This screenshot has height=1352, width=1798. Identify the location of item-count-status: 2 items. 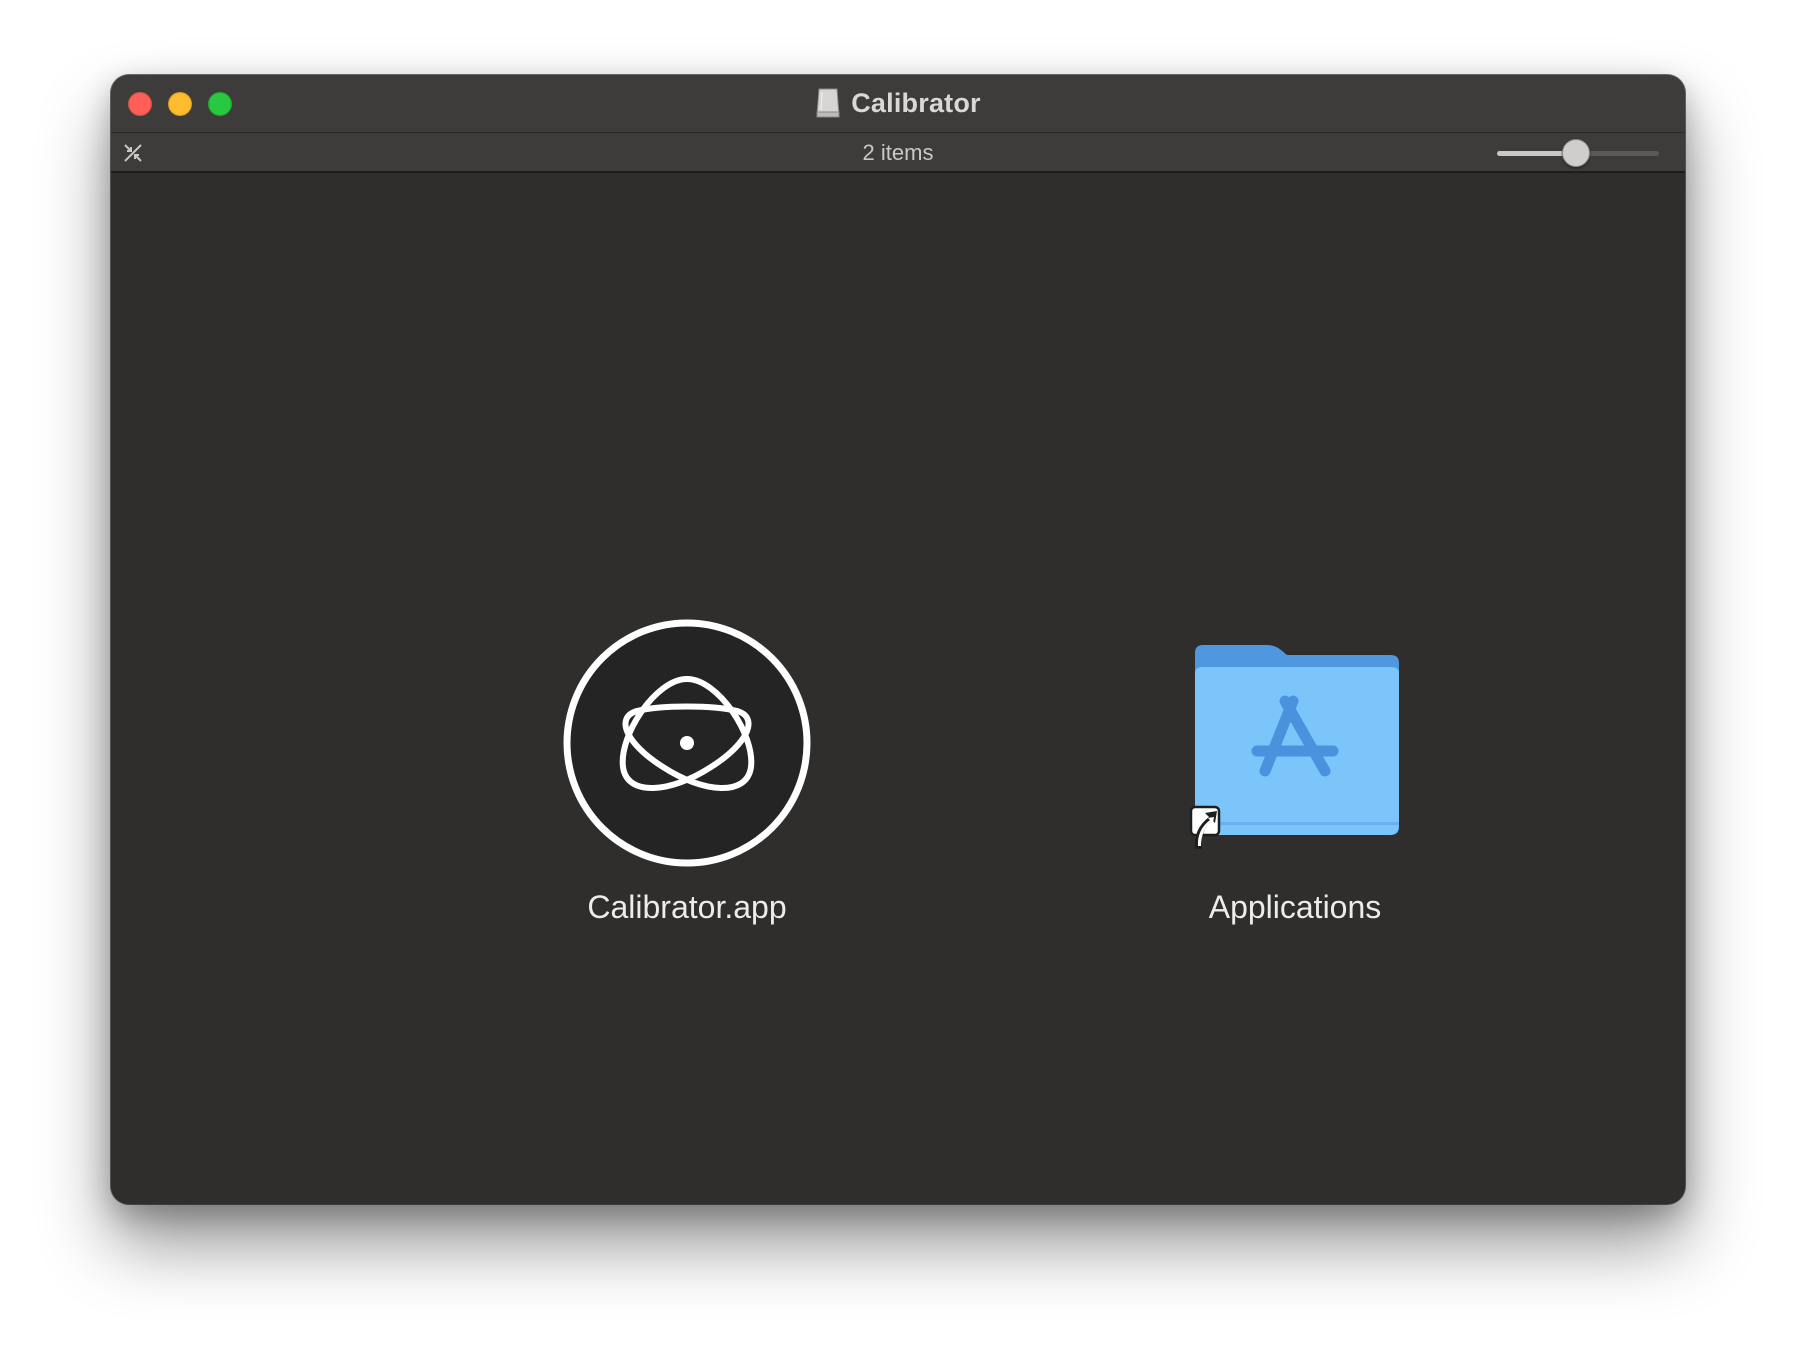
(898, 152).